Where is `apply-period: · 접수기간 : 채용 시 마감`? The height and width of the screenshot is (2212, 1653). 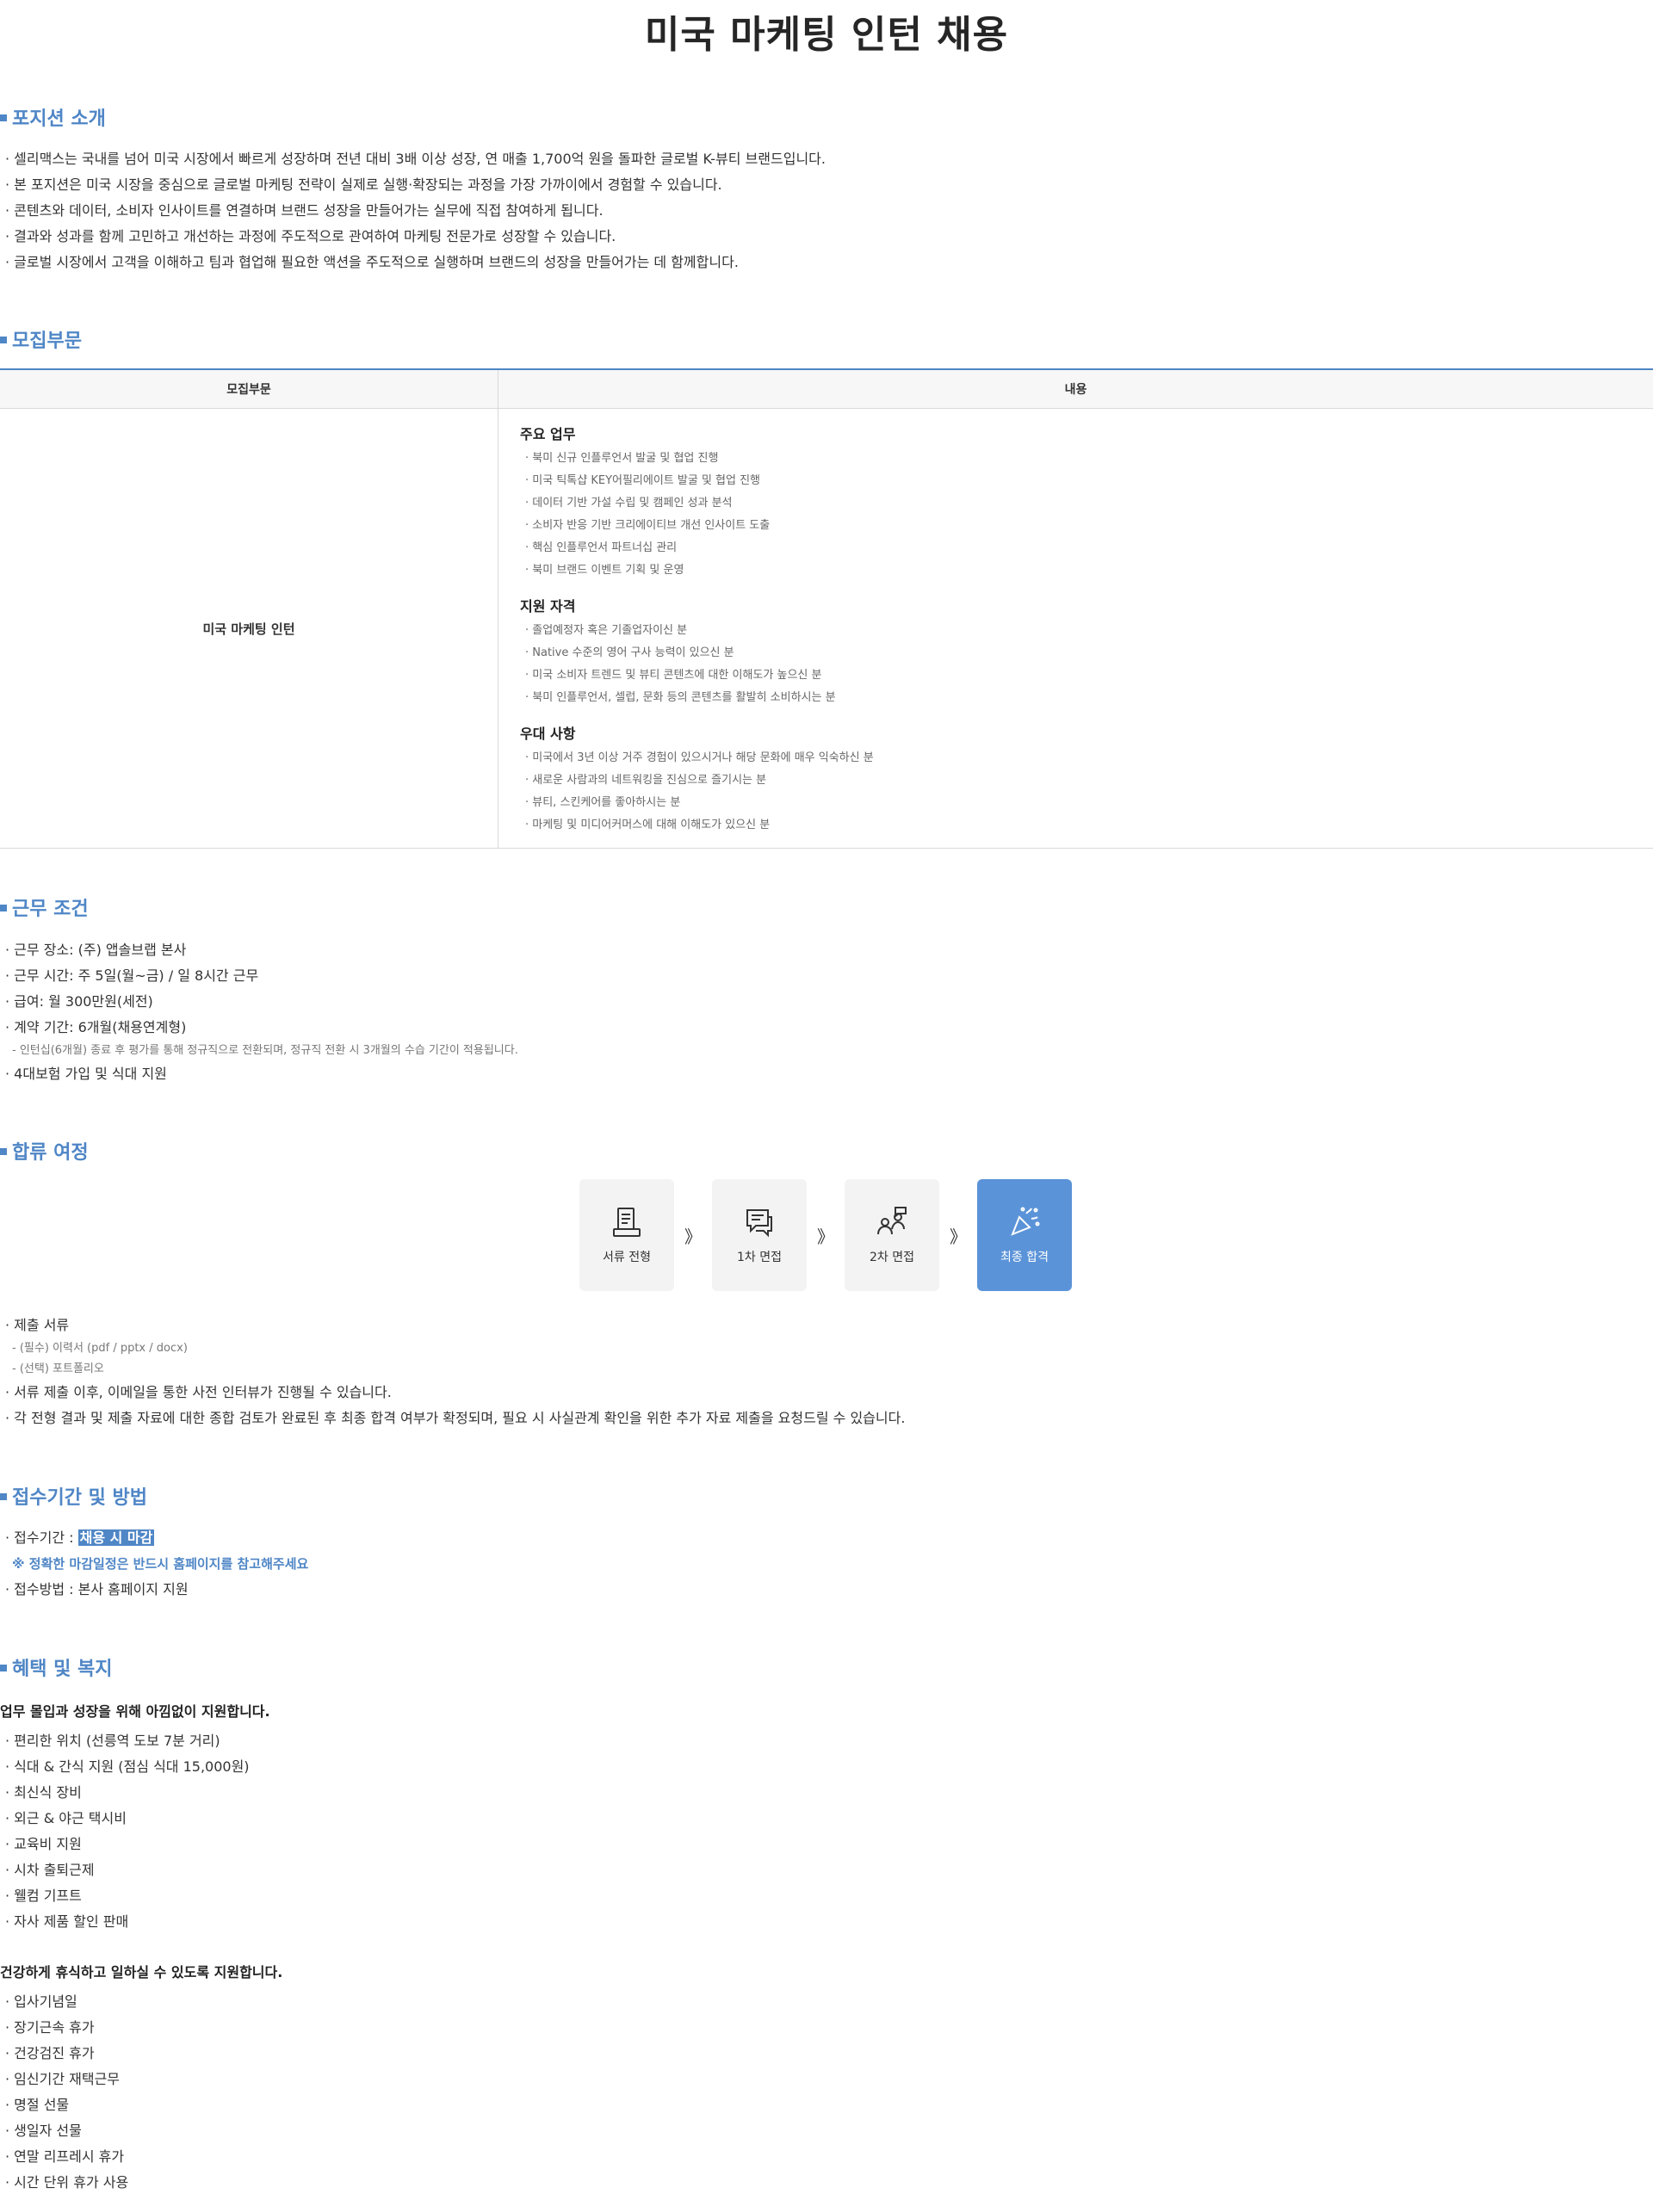 apply-period: · 접수기간 : 채용 시 마감 is located at coordinates (80, 1538).